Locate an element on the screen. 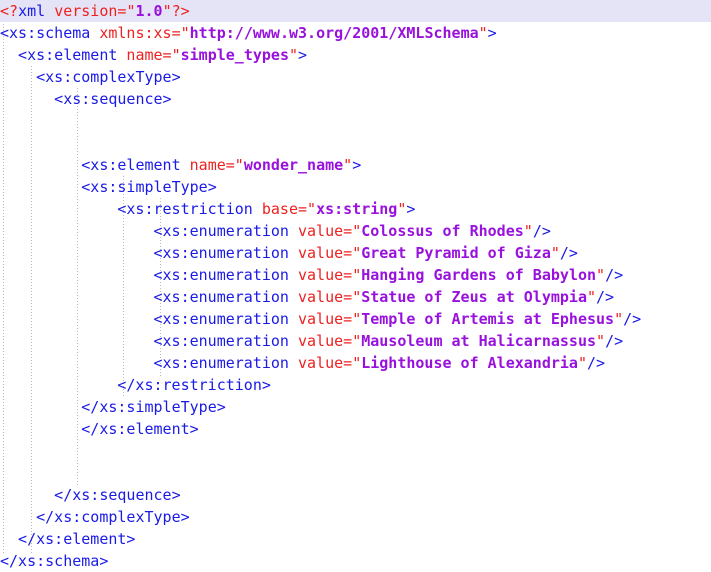 This screenshot has width=711, height=572. code-line: </xs:simpleType> is located at coordinates (355, 407).